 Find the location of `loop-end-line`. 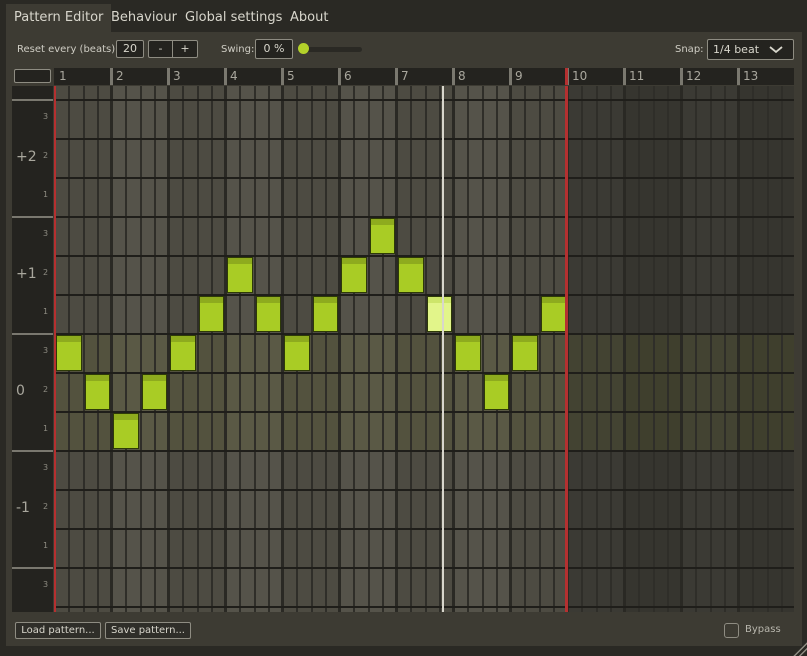

loop-end-line is located at coordinates (566, 349).